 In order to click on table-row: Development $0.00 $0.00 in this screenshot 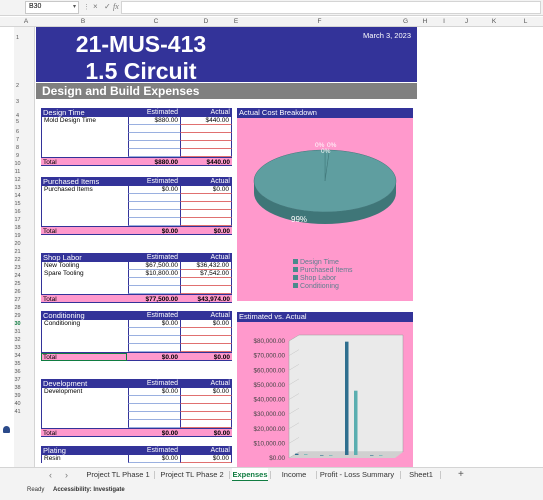, I will do `click(136, 392)`.